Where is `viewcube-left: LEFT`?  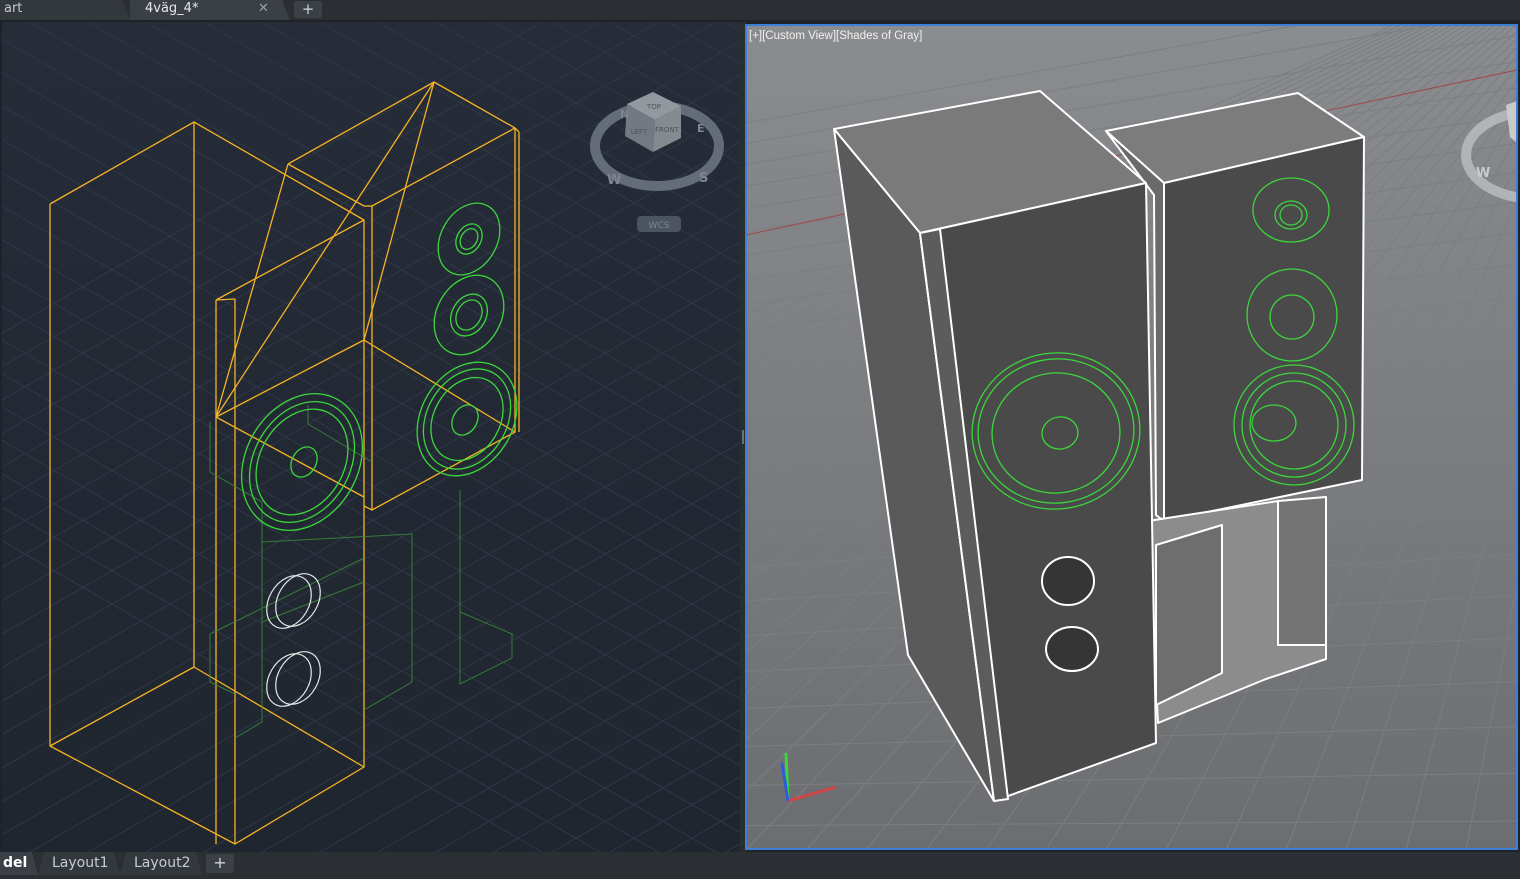
viewcube-left: LEFT is located at coordinates (639, 132).